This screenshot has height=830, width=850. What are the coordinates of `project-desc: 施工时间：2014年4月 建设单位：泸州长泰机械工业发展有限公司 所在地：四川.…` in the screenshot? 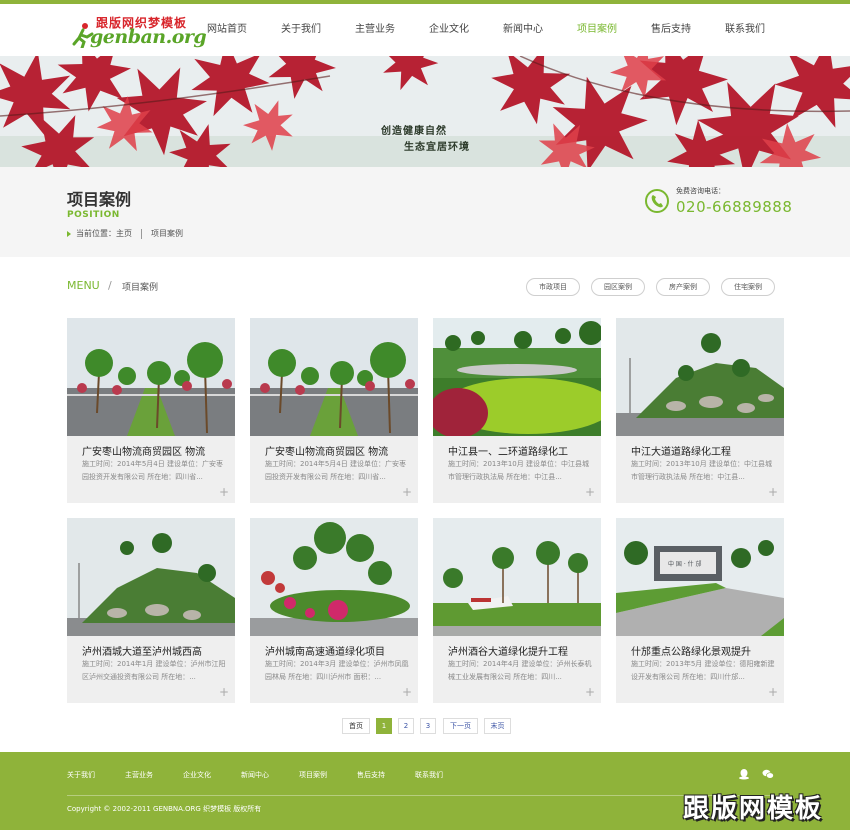 It's located at (520, 670).